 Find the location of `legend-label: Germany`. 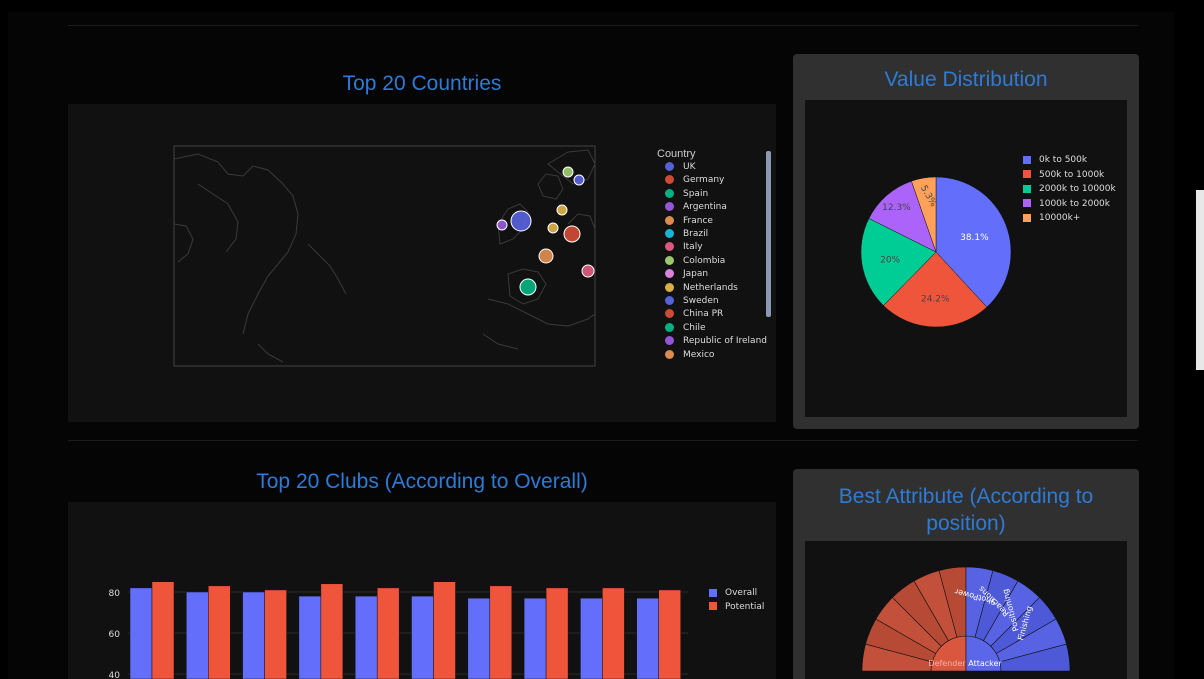

legend-label: Germany is located at coordinates (704, 180).